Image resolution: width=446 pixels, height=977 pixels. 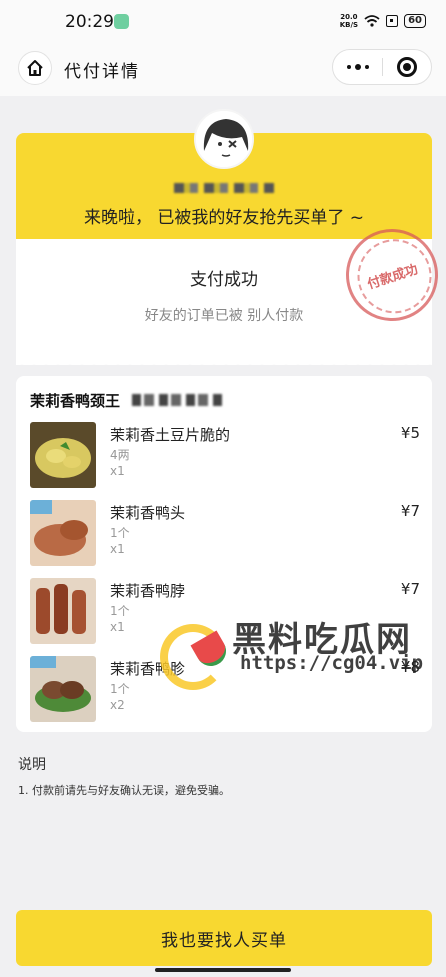 What do you see at coordinates (126, 400) in the screenshot?
I see `shop-row: 茉莉香鸭颈王` at bounding box center [126, 400].